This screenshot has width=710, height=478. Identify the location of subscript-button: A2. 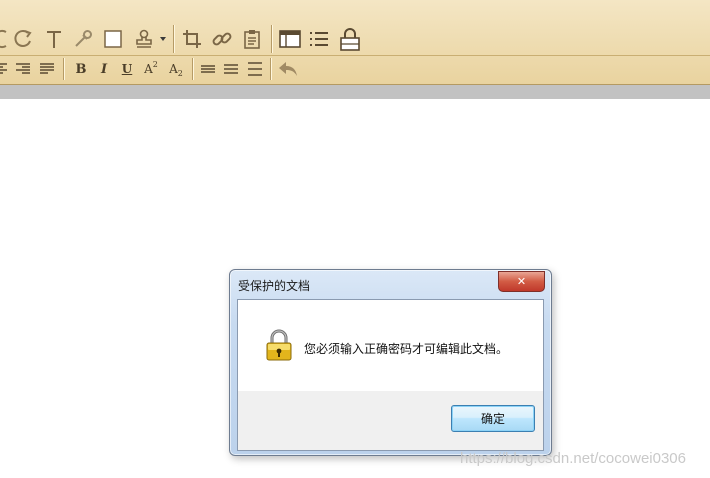
(176, 69).